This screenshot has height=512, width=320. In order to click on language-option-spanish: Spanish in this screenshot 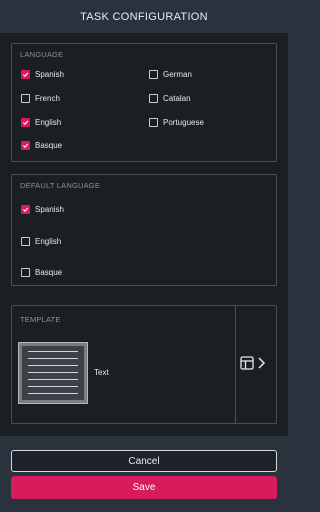, I will do `click(42, 74)`.